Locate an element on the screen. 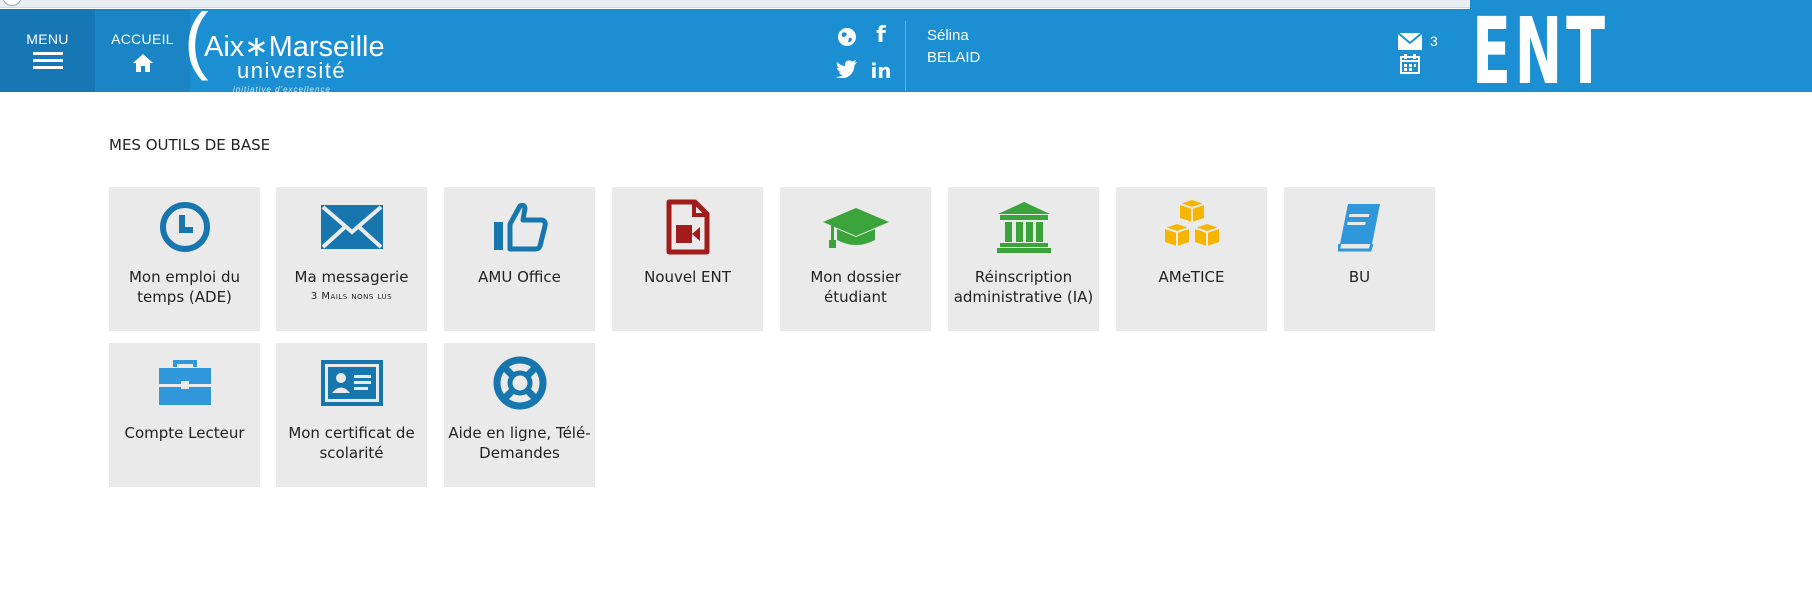 This screenshot has height=614, width=1812. tile-label: Mon certificat de scolarité is located at coordinates (351, 443).